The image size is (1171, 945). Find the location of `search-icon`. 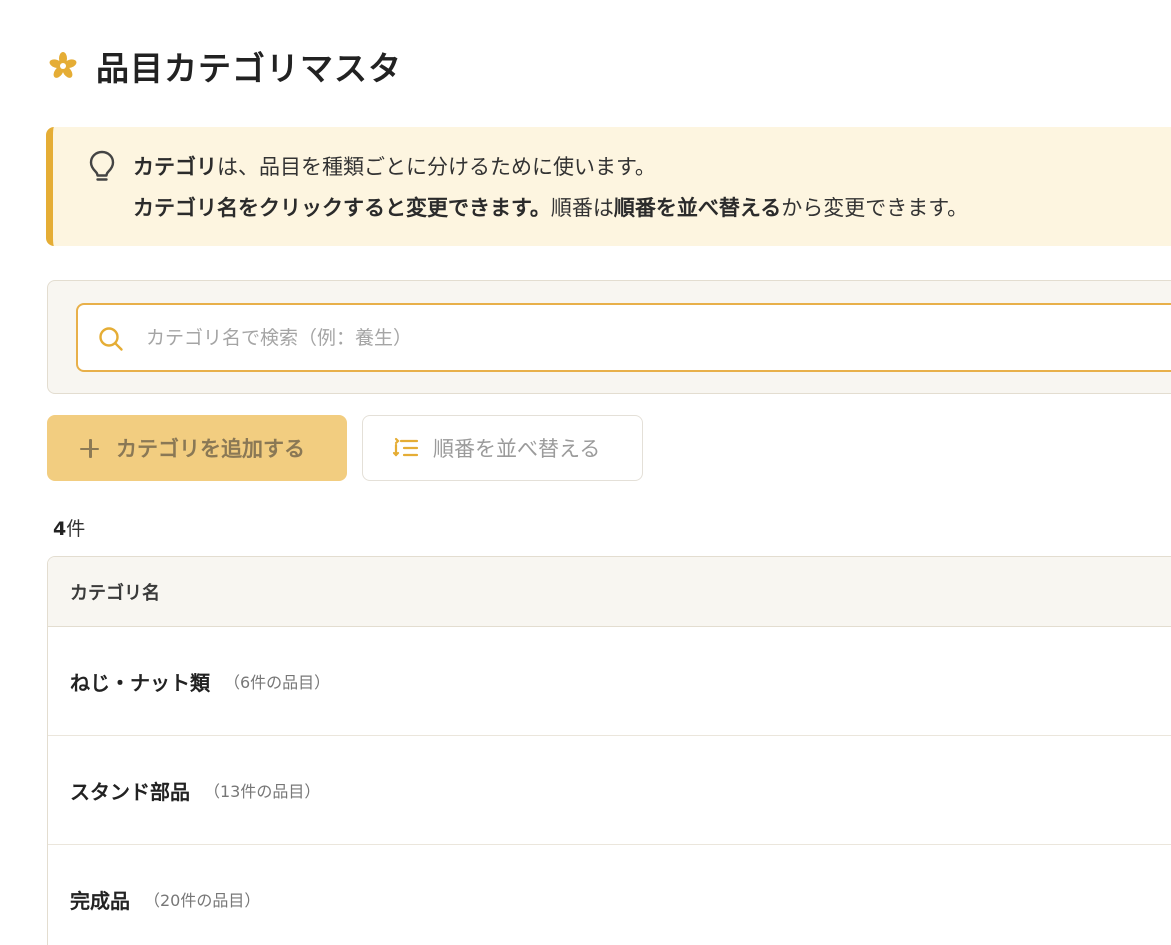

search-icon is located at coordinates (111, 339).